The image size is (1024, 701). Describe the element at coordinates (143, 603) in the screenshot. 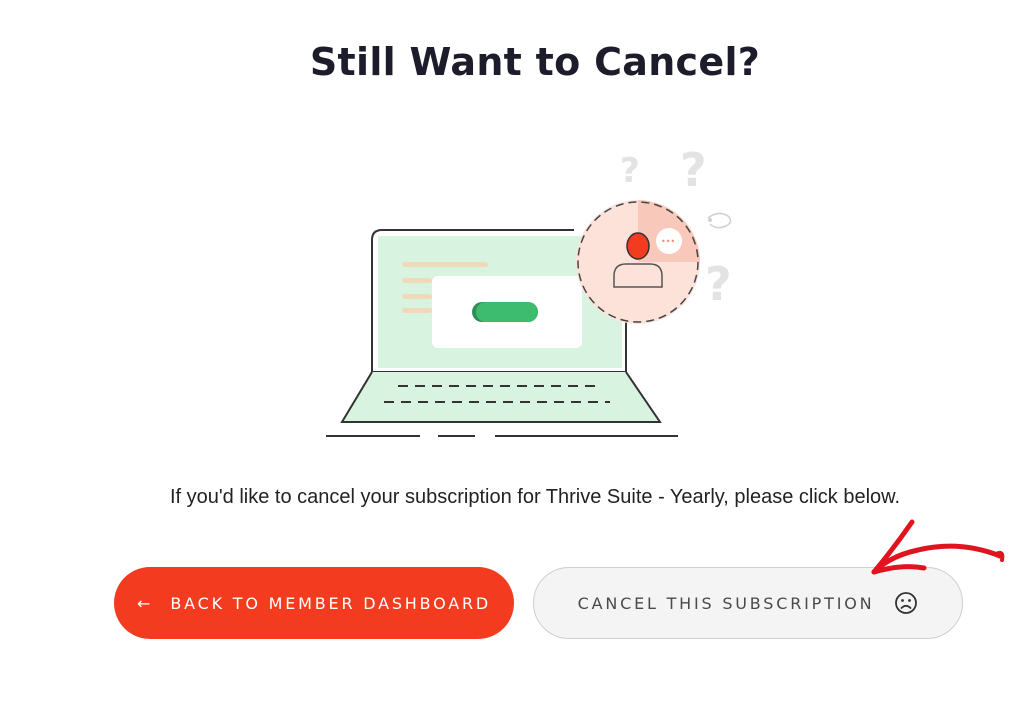

I see `arrow-left-icon: ←` at that location.